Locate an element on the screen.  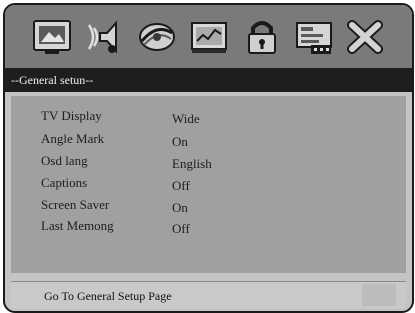
dolby-digital-icon is located at coordinates (157, 37).